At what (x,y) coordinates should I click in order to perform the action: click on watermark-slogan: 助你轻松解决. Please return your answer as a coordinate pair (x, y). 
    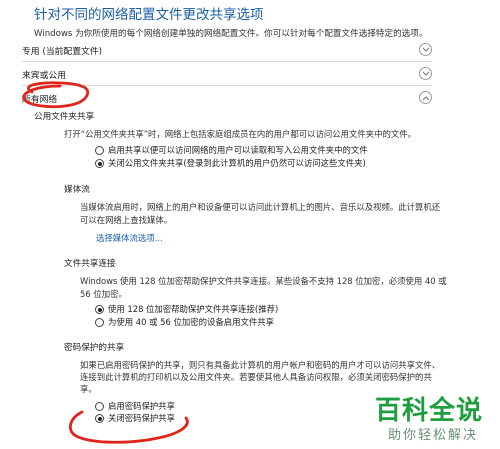
    Looking at the image, I should click on (432, 435).